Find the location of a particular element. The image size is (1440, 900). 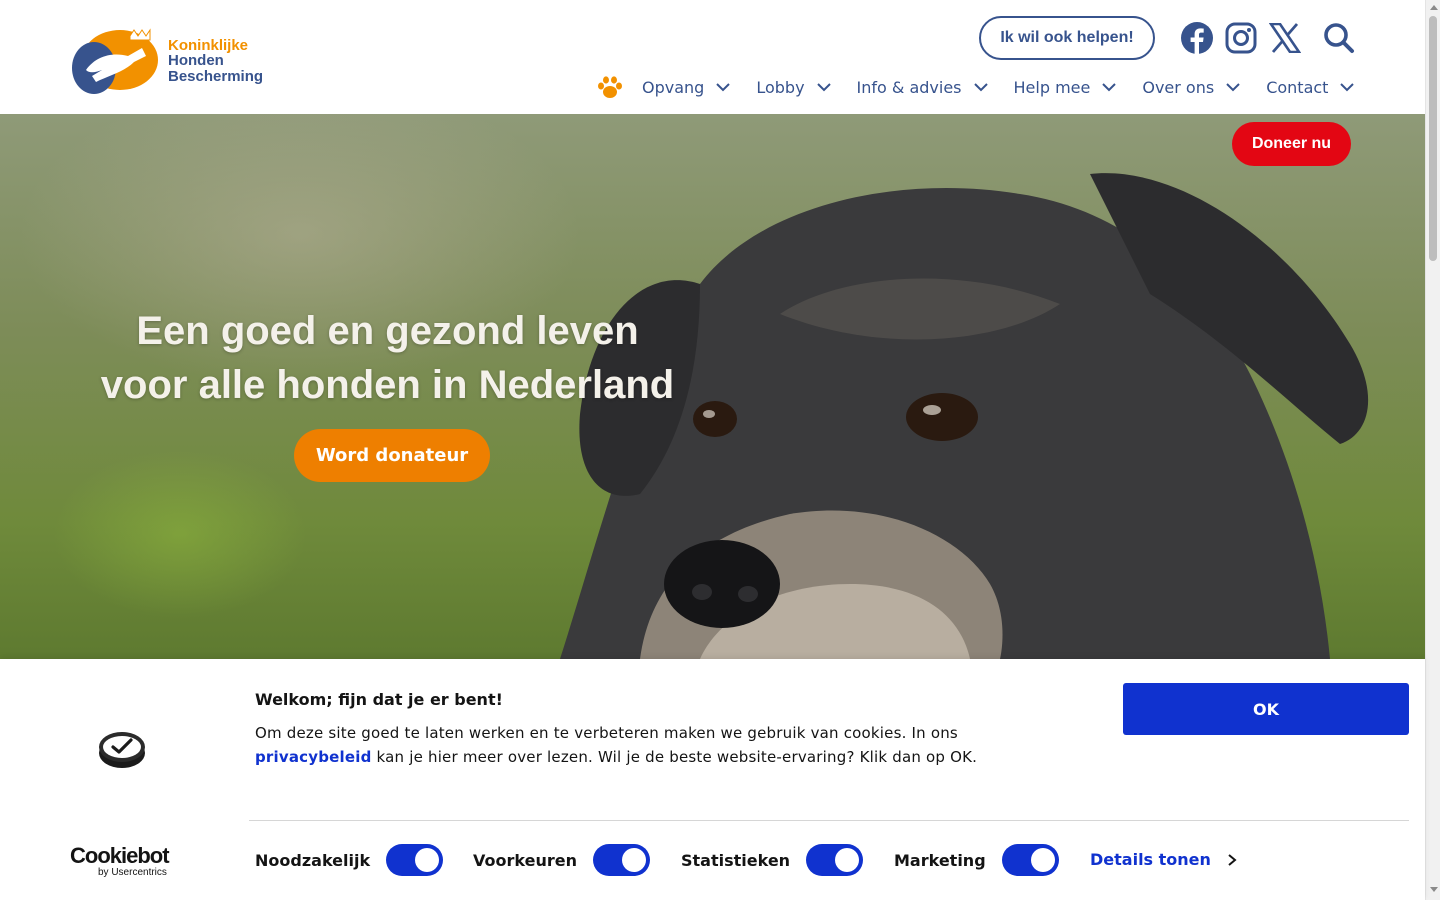

hero-title-line-2: voor alle honden in Nederland is located at coordinates (387, 385).